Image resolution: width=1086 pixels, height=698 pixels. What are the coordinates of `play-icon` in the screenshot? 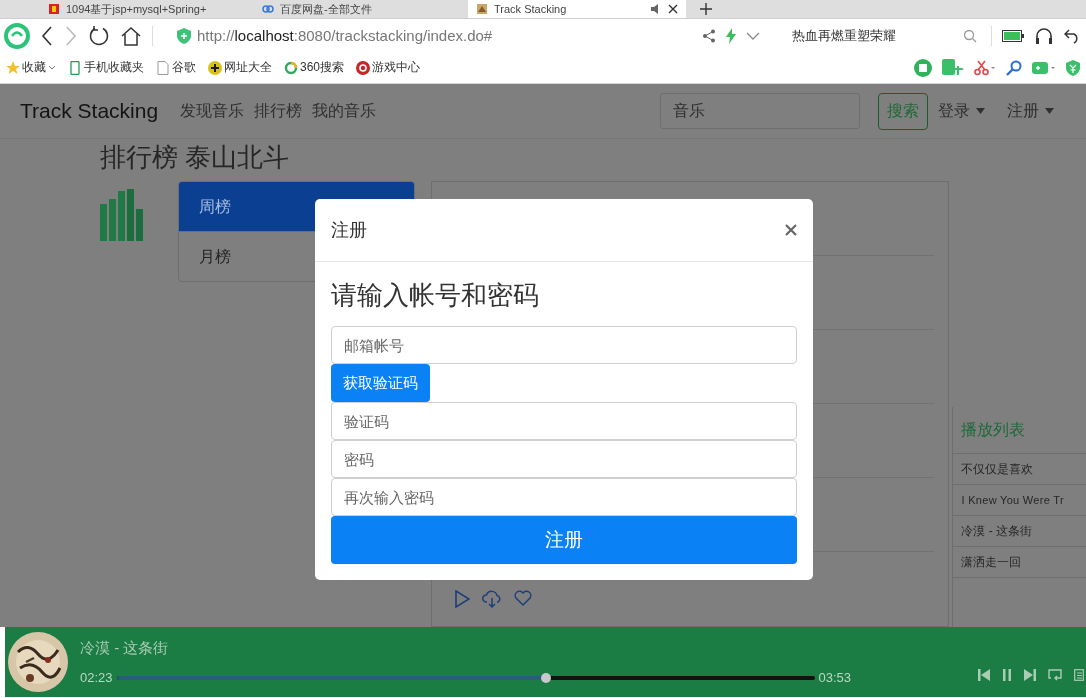 It's located at (462, 599).